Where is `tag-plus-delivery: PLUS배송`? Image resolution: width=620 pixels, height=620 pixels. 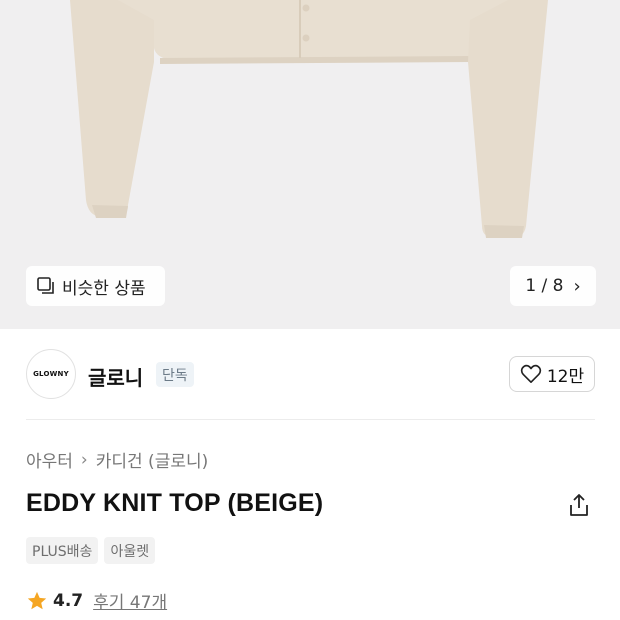 tag-plus-delivery: PLUS배송 is located at coordinates (62, 550).